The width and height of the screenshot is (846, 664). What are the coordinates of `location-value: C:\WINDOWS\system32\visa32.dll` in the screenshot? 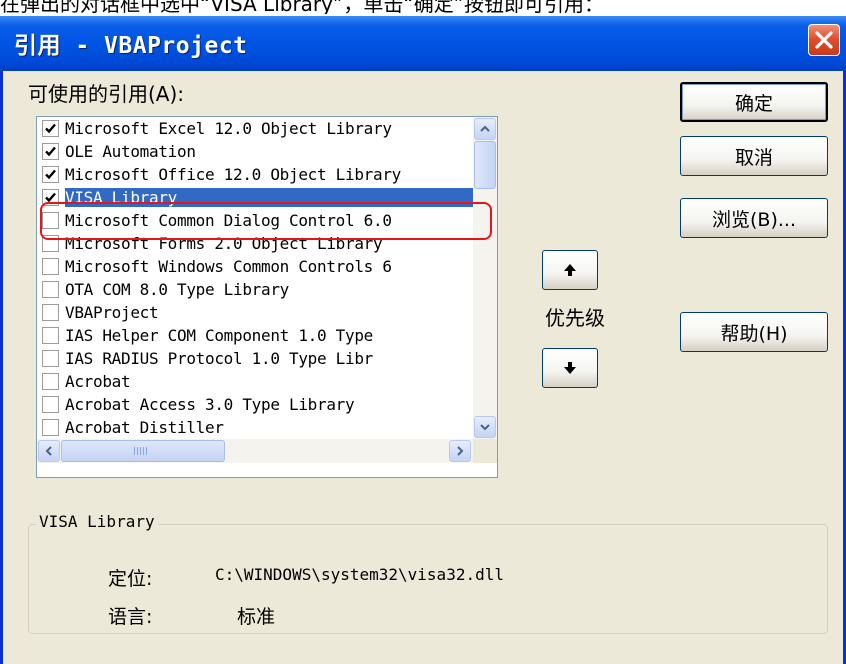 It's located at (359, 574).